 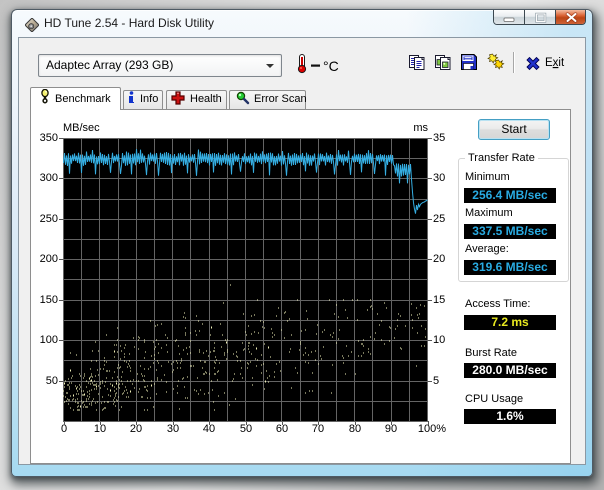 I want to click on svg-text: °C, so click(x=331, y=66).